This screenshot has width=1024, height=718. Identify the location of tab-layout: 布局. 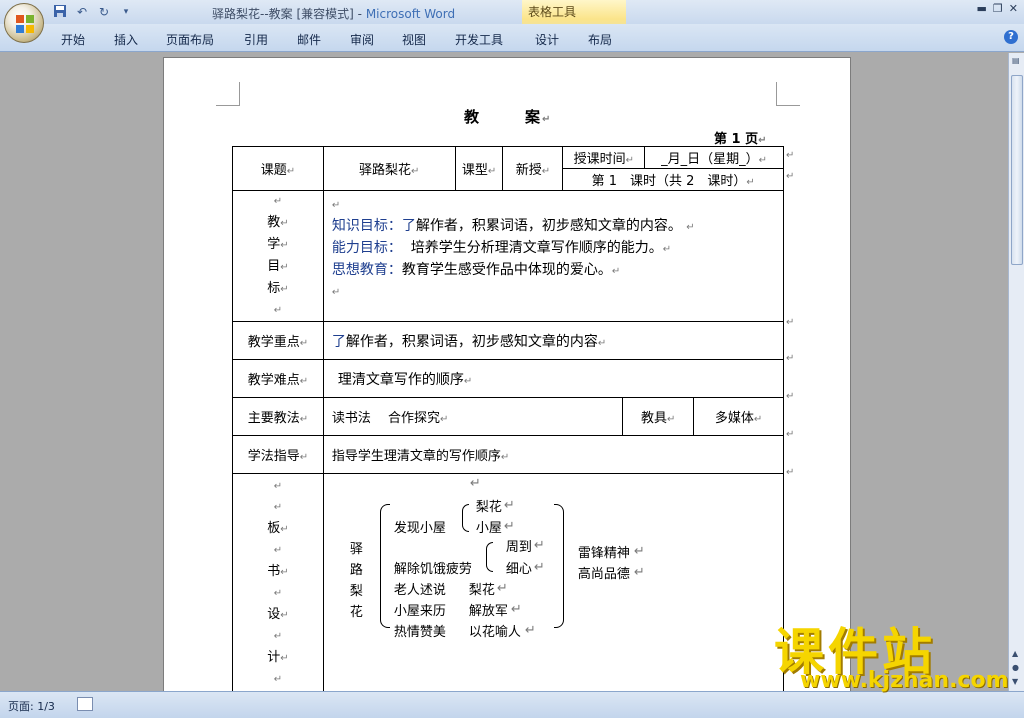
(600, 39).